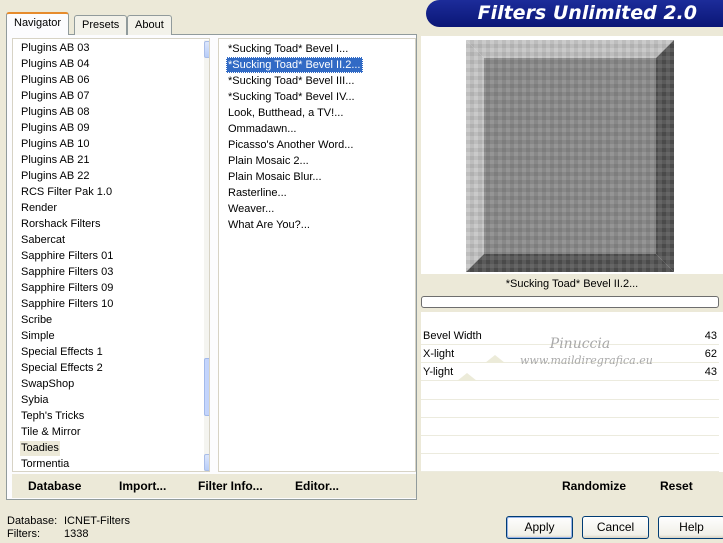  Describe the element at coordinates (206, 255) in the screenshot. I see `category-scrollbar: ▲ ▼` at that location.